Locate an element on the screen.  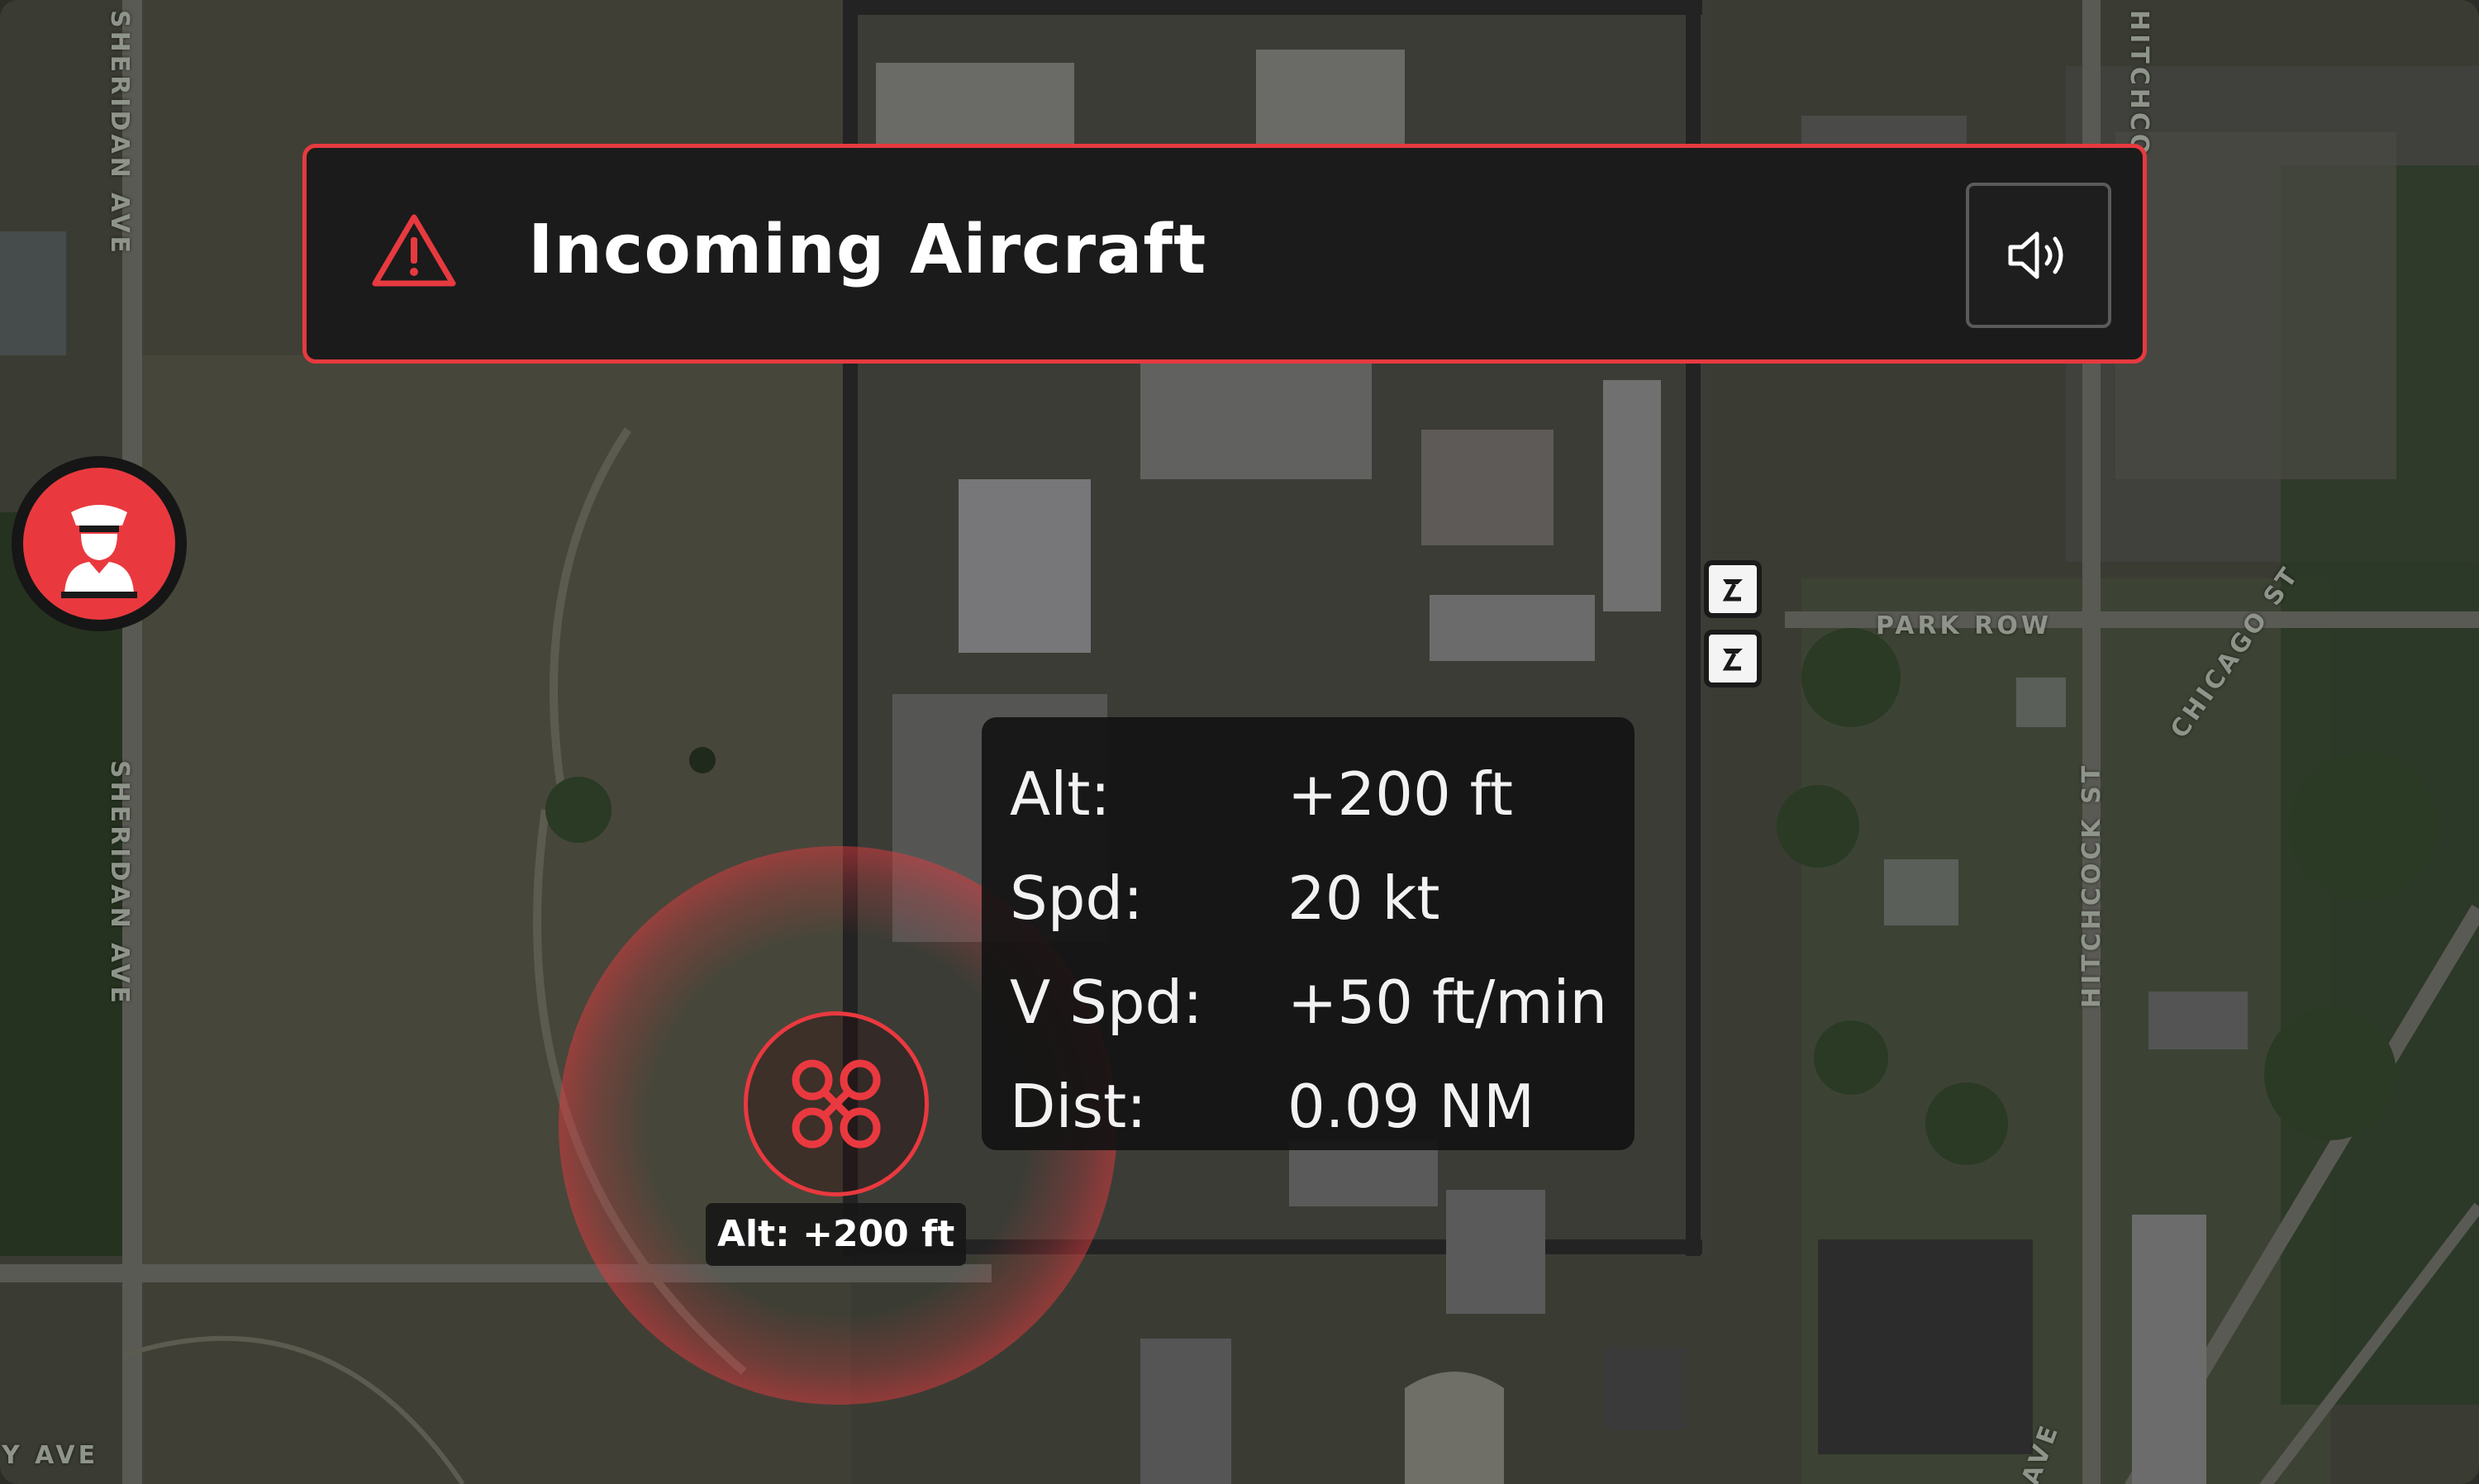
street-label-bottom-left: Y AVE is located at coordinates (50, 1455).